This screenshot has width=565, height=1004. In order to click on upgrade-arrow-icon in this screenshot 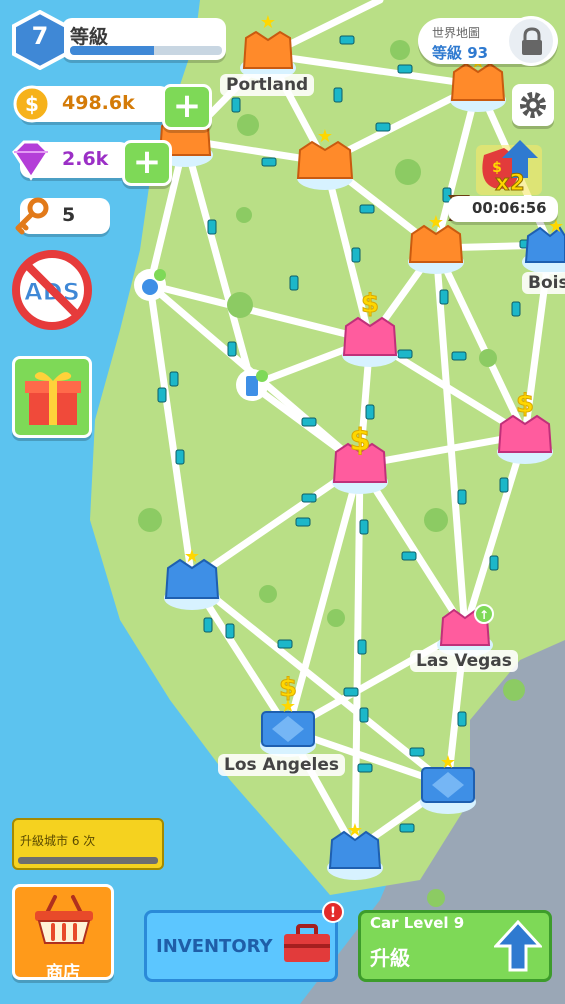, I will do `click(518, 946)`.